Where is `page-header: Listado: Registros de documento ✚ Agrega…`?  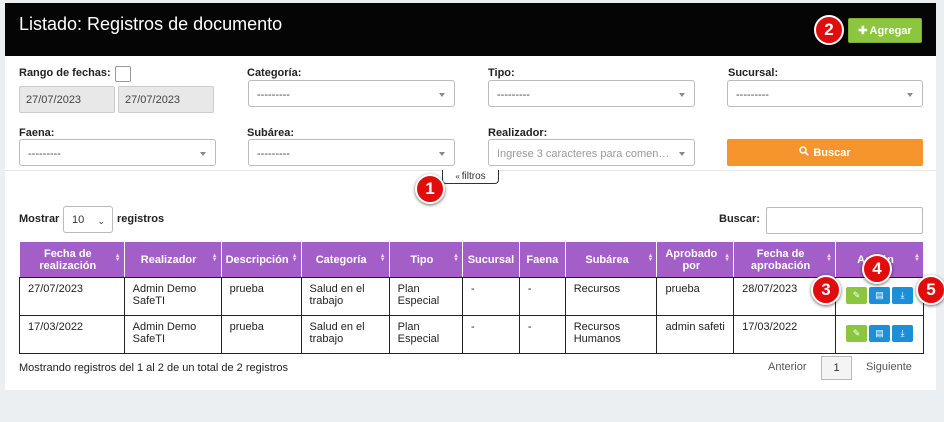
page-header: Listado: Registros de documento ✚ Agrega… is located at coordinates (470, 29).